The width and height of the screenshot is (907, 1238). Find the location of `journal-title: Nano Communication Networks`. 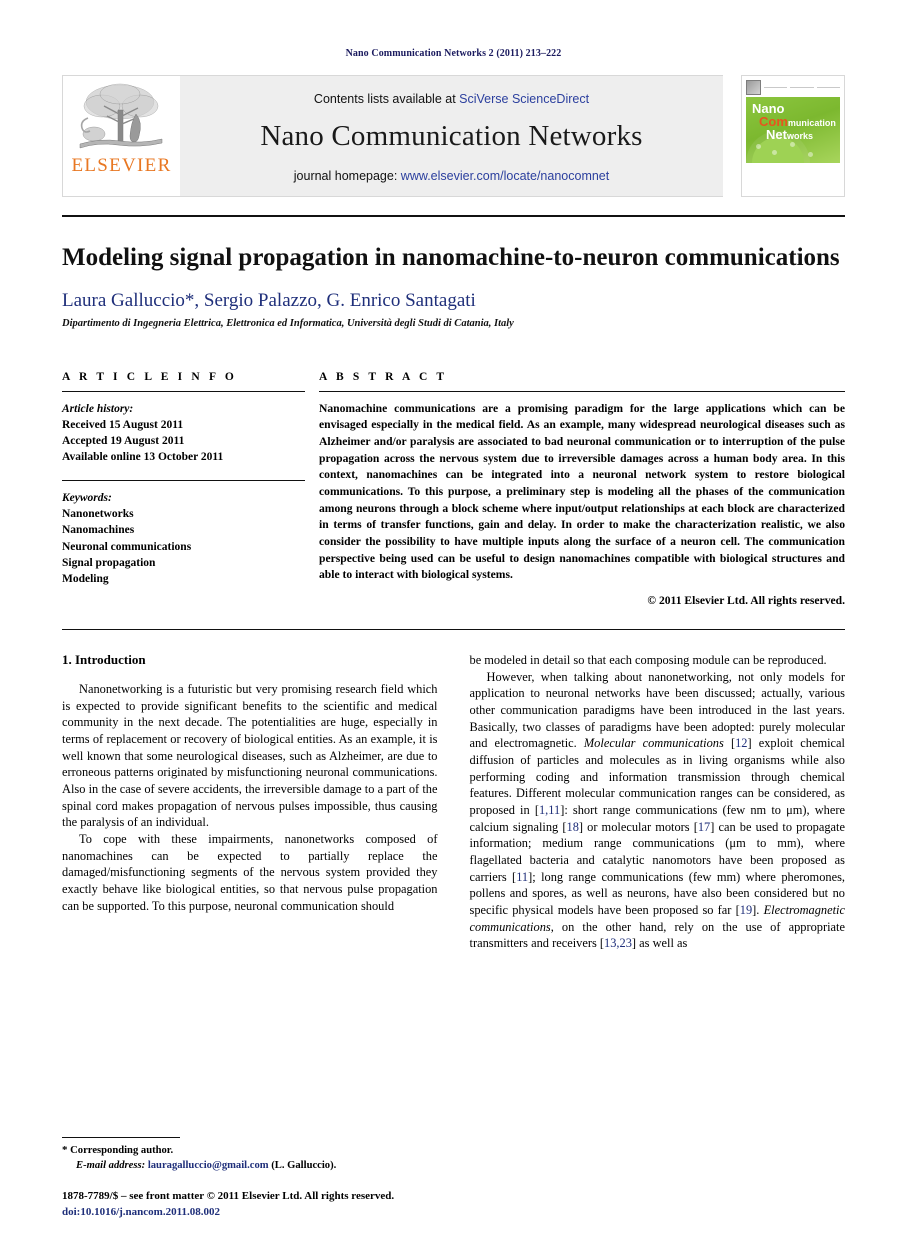

journal-title: Nano Communication Networks is located at coordinates (451, 135).